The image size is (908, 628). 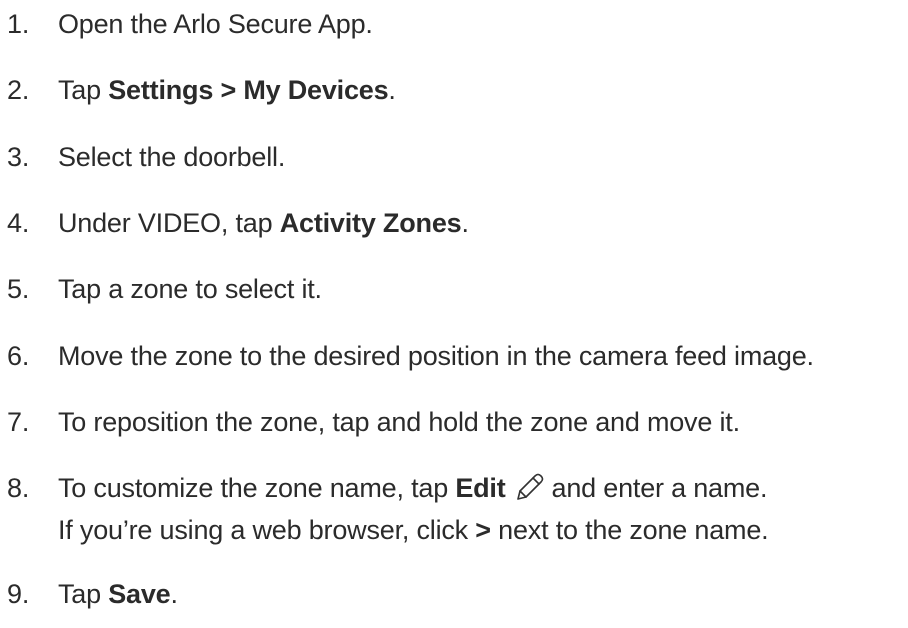 What do you see at coordinates (18, 594) in the screenshot?
I see `step-number: 9.` at bounding box center [18, 594].